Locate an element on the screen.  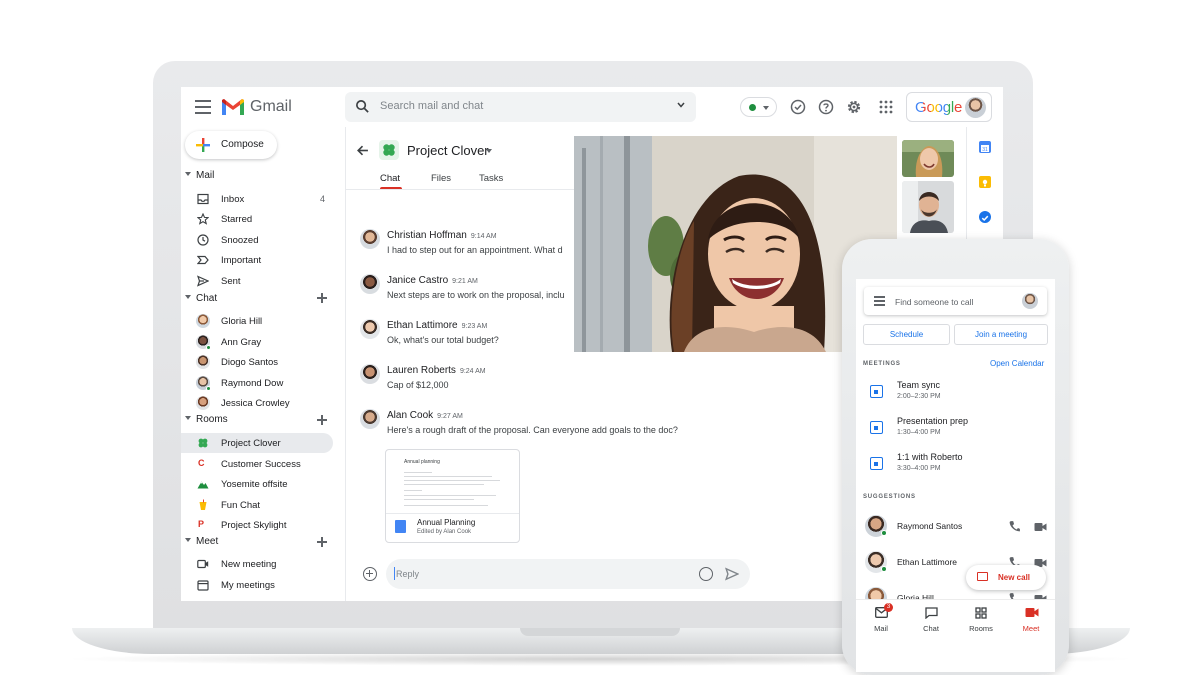
section-rooms-header: Rooms is located at coordinates (206, 419).